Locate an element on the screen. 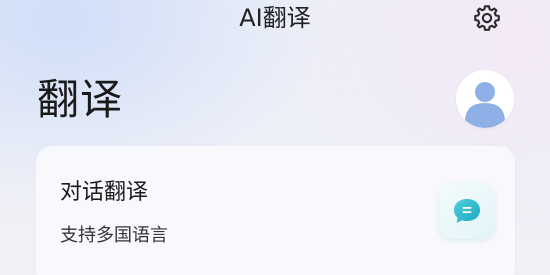 The height and width of the screenshot is (275, 550). card-icon-tile is located at coordinates (467, 211).